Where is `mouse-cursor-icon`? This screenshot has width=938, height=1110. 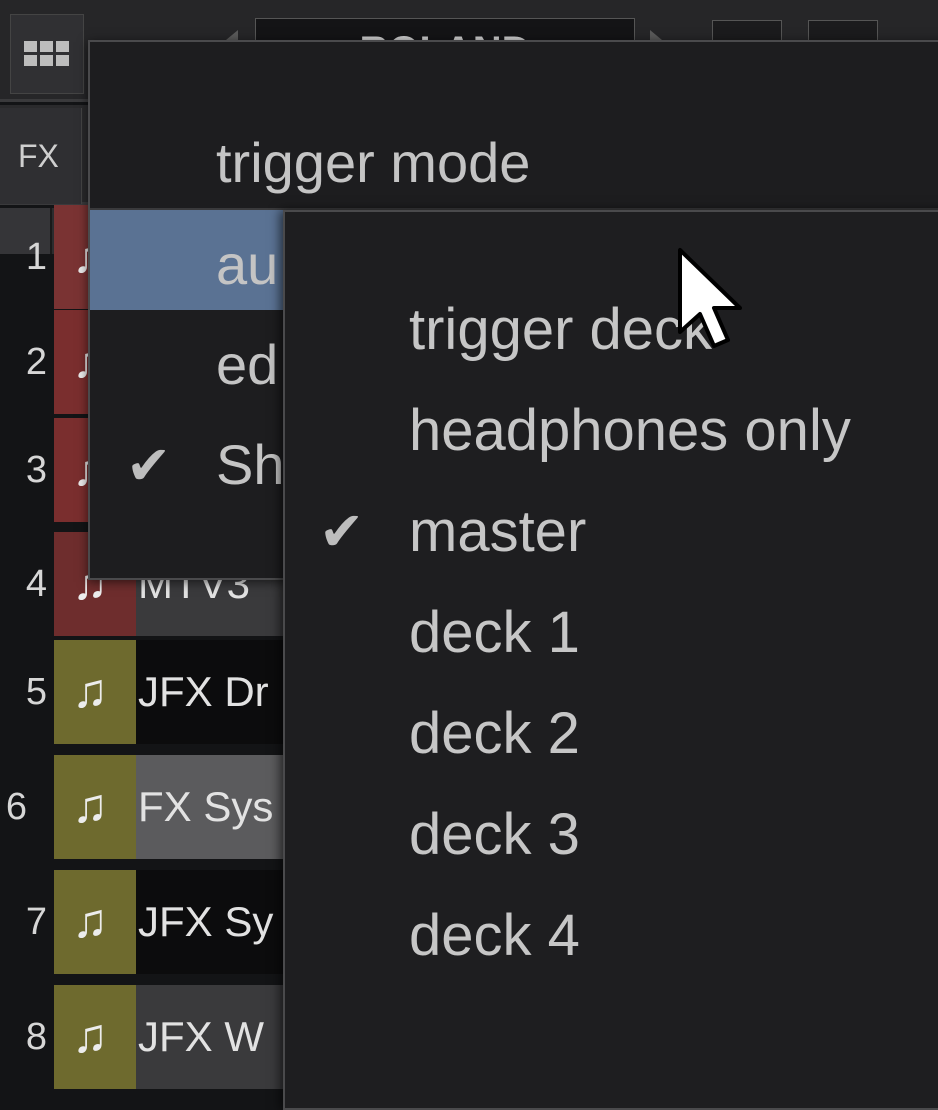 mouse-cursor-icon is located at coordinates (710, 298).